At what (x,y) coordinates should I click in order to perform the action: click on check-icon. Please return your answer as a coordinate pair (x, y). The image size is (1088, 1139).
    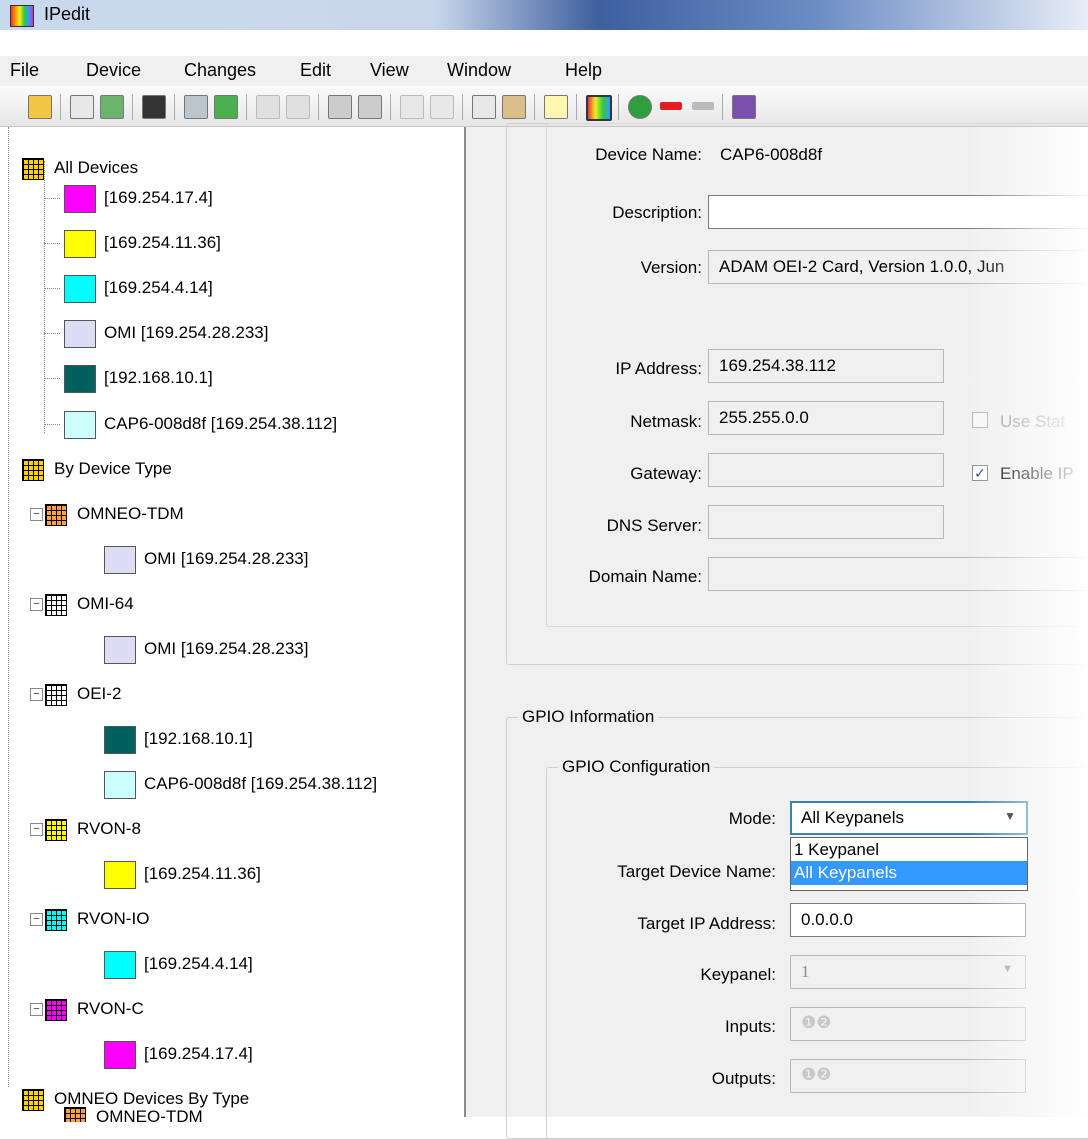
    Looking at the image, I should click on (556, 107).